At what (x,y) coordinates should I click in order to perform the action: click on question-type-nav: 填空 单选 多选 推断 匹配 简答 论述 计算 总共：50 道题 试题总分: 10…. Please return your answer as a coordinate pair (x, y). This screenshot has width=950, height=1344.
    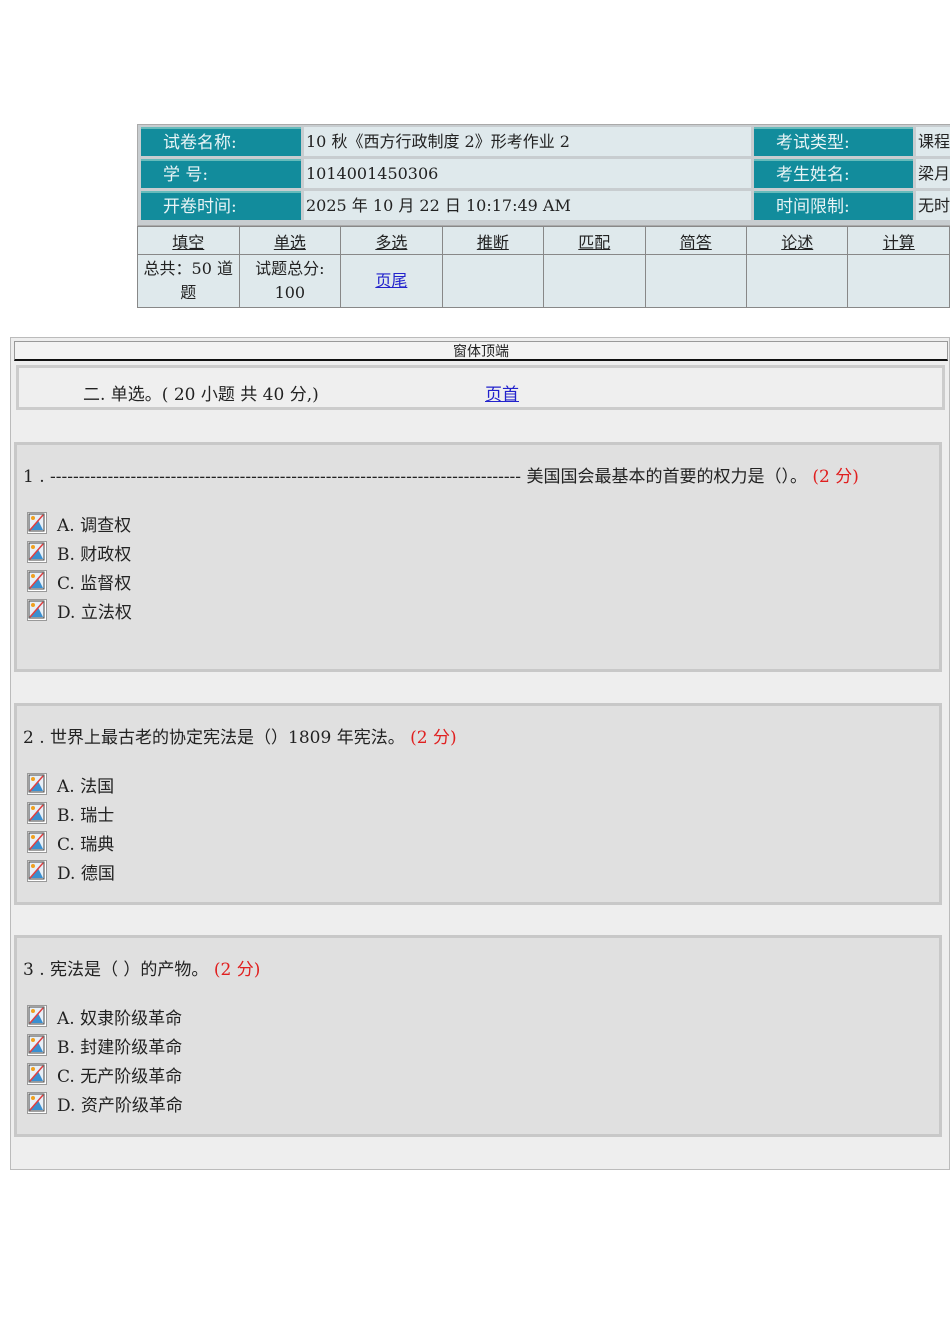
    Looking at the image, I should click on (543, 267).